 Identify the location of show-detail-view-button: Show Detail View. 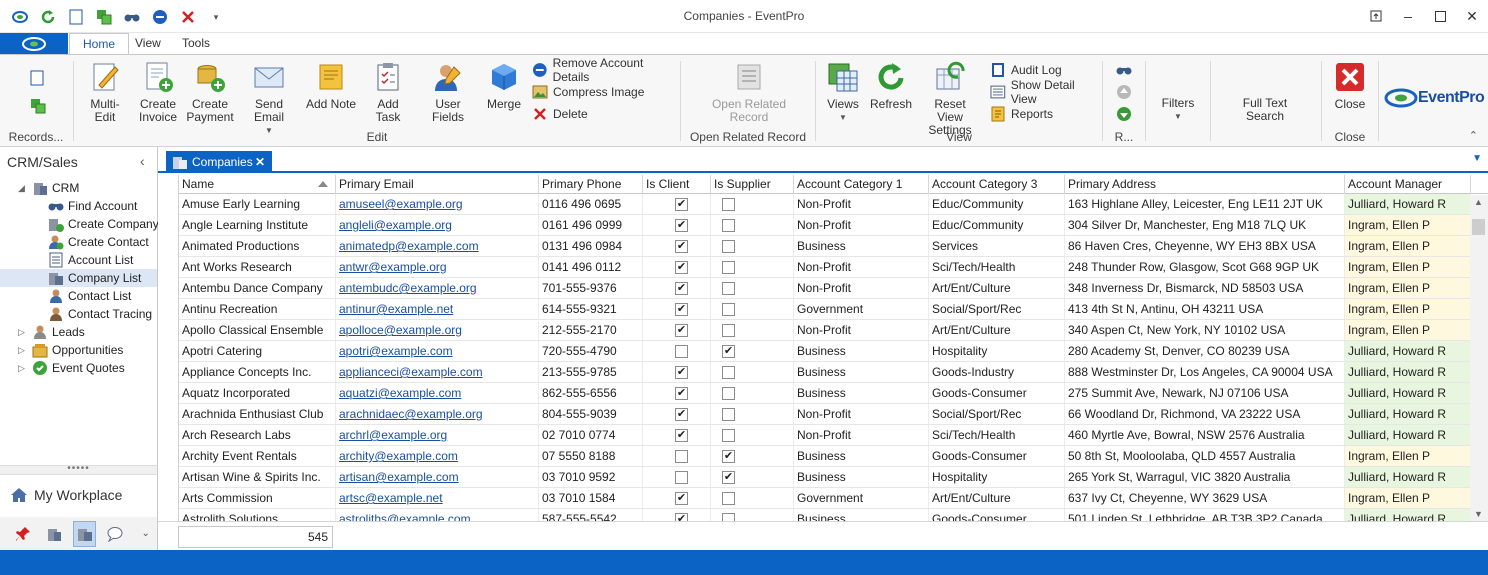
(1046, 92).